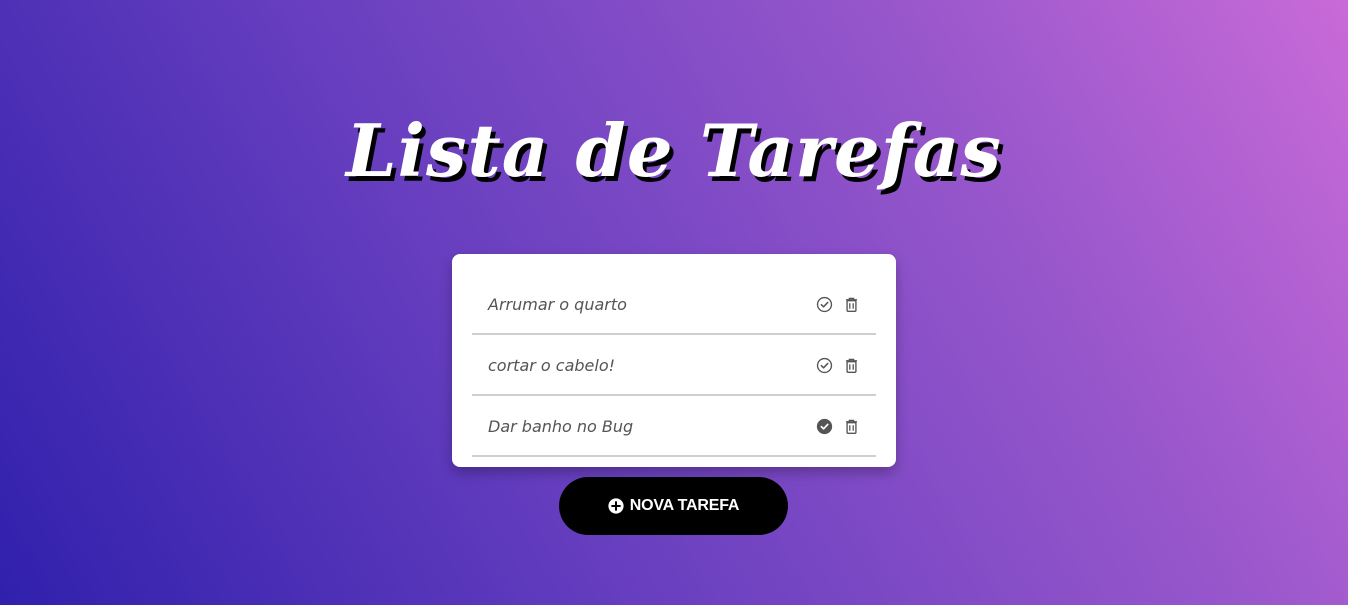 This screenshot has width=1348, height=605. I want to click on new-task-button: NOVA TAREFA, so click(673, 506).